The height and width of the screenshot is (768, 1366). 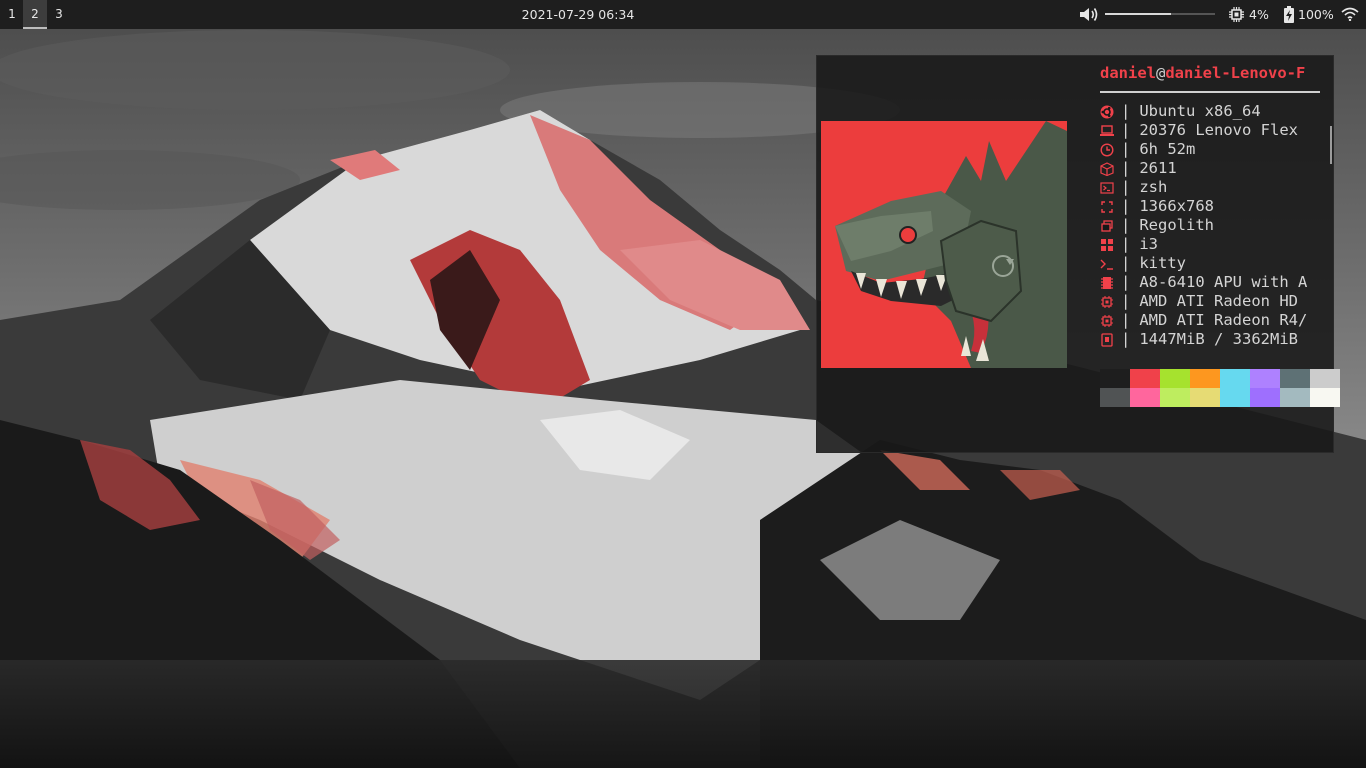 What do you see at coordinates (578, 14) in the screenshot?
I see `clock: 2021-07-29 06:34` at bounding box center [578, 14].